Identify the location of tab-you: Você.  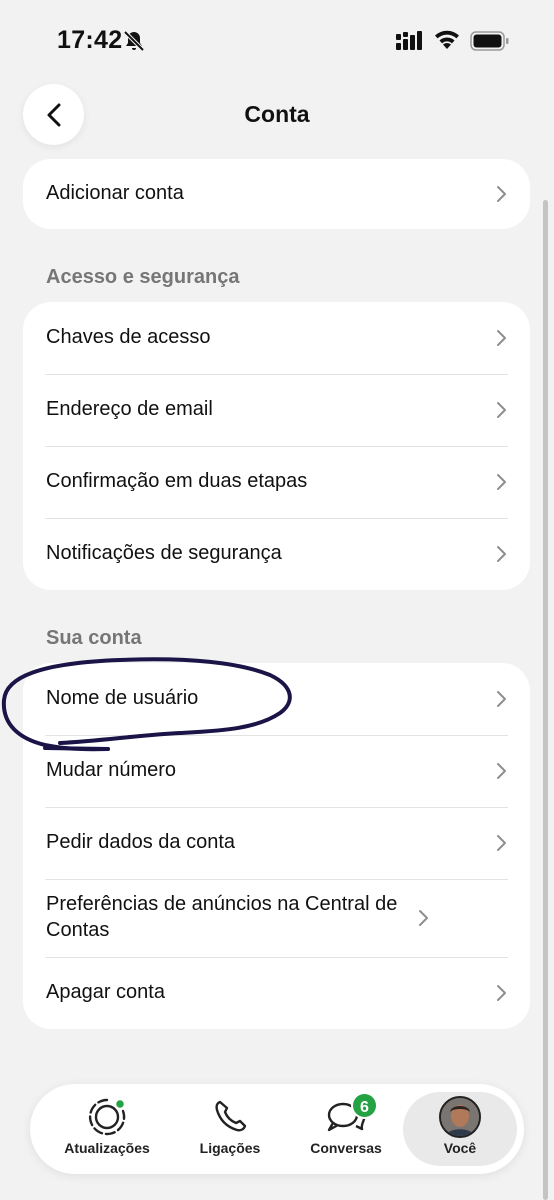
(460, 1129).